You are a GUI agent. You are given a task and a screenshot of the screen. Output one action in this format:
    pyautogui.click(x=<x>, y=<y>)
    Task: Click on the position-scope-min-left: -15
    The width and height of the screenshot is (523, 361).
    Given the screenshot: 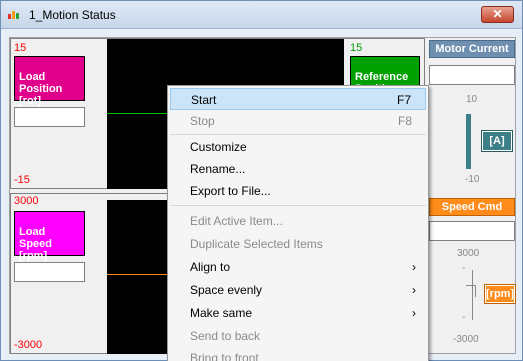 What is the action you would take?
    pyautogui.click(x=22, y=180)
    